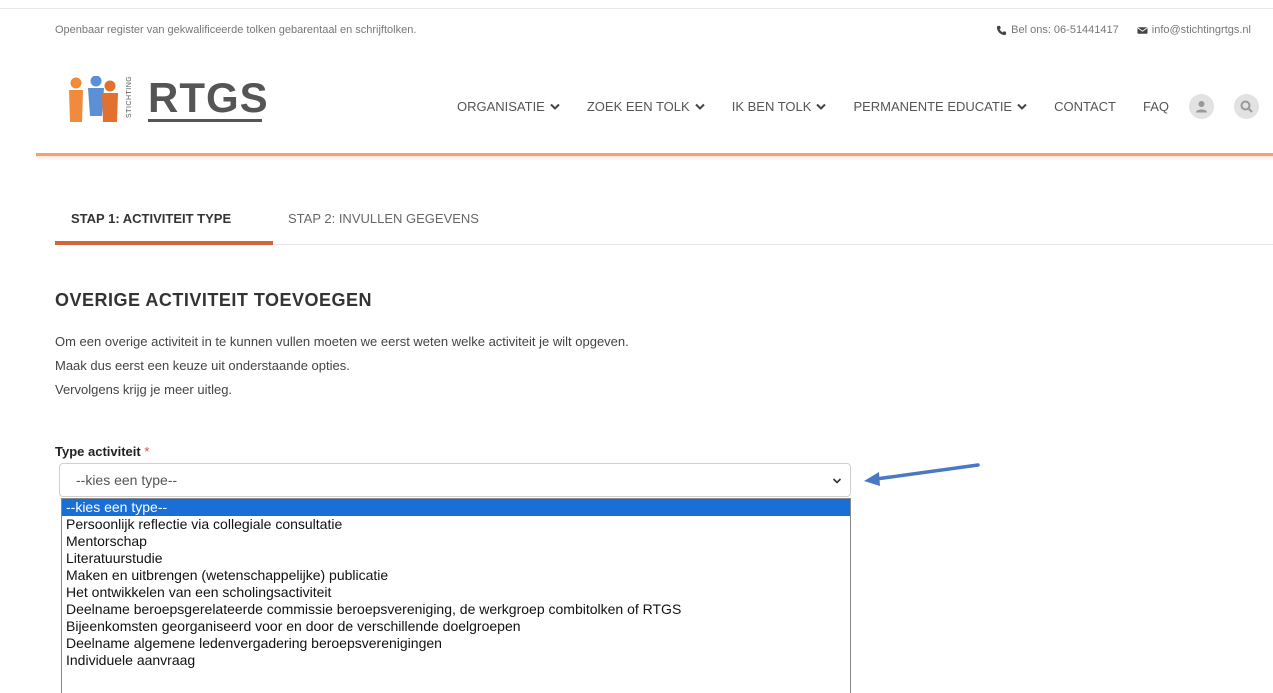 This screenshot has width=1273, height=693. Describe the element at coordinates (164, 243) in the screenshot. I see `active-tab-indicator` at that location.